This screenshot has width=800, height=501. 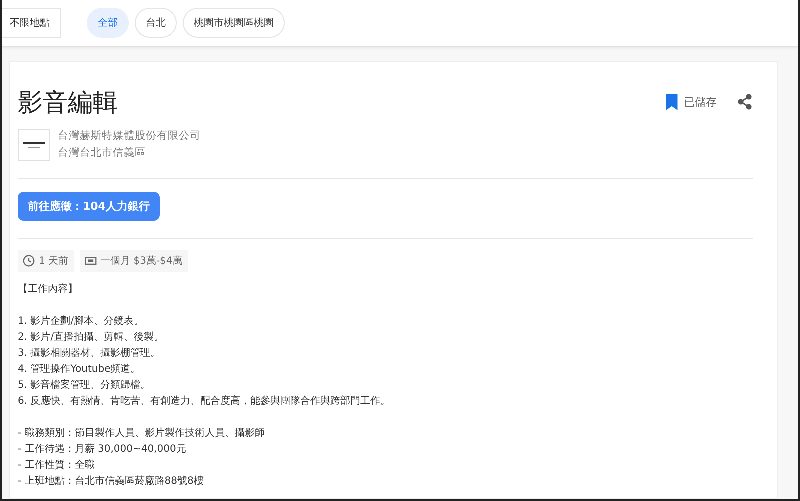 What do you see at coordinates (134, 261) in the screenshot?
I see `info-chip: 一個月 $3萬-$4萬` at bounding box center [134, 261].